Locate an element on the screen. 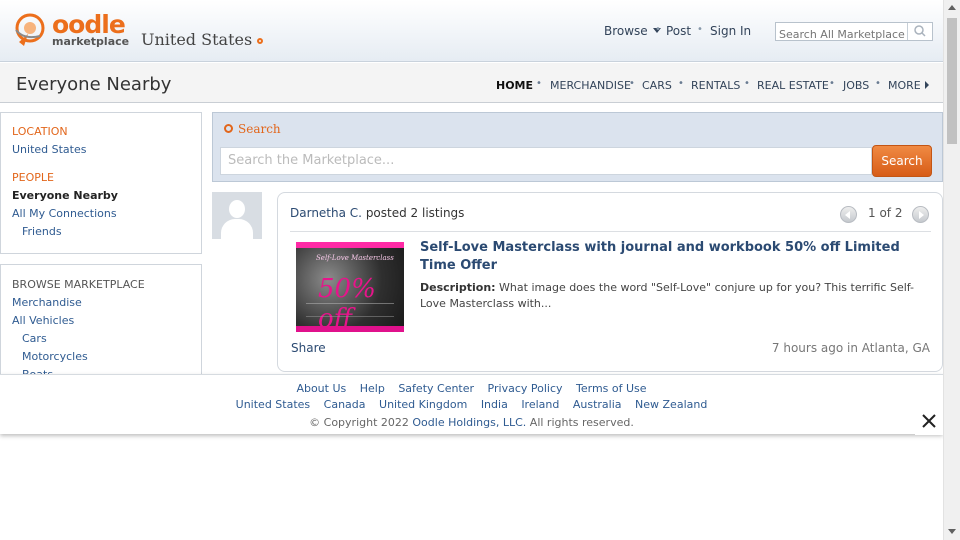 This screenshot has width=960, height=540. location-pin-icon is located at coordinates (260, 41).